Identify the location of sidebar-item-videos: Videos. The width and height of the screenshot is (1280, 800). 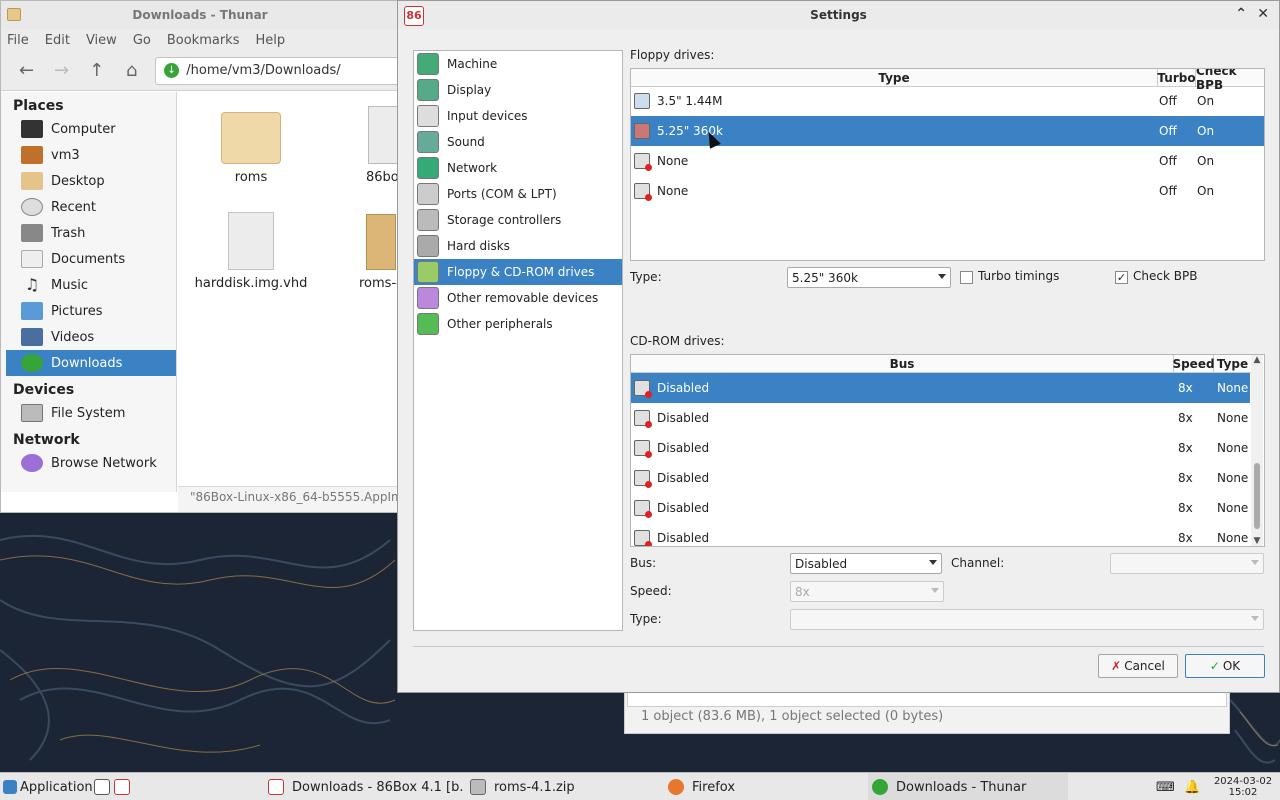
(88, 337).